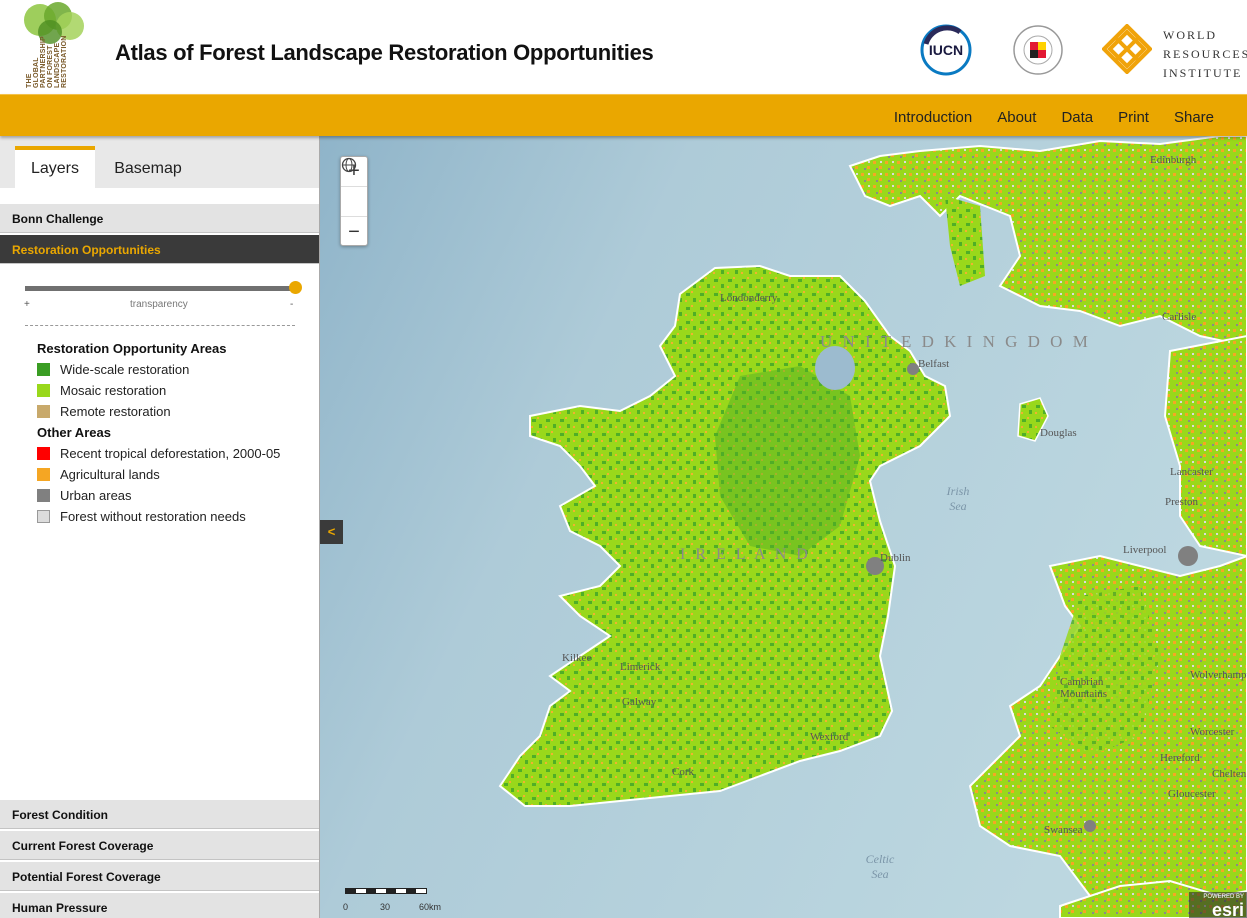 This screenshot has height=918, width=1247. I want to click on sidebar-tabs: Layers Basemap, so click(159, 162).